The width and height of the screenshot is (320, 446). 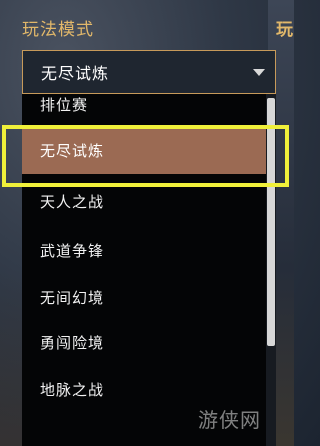 I want to click on mode-select: 无尽试炼, so click(x=149, y=72).